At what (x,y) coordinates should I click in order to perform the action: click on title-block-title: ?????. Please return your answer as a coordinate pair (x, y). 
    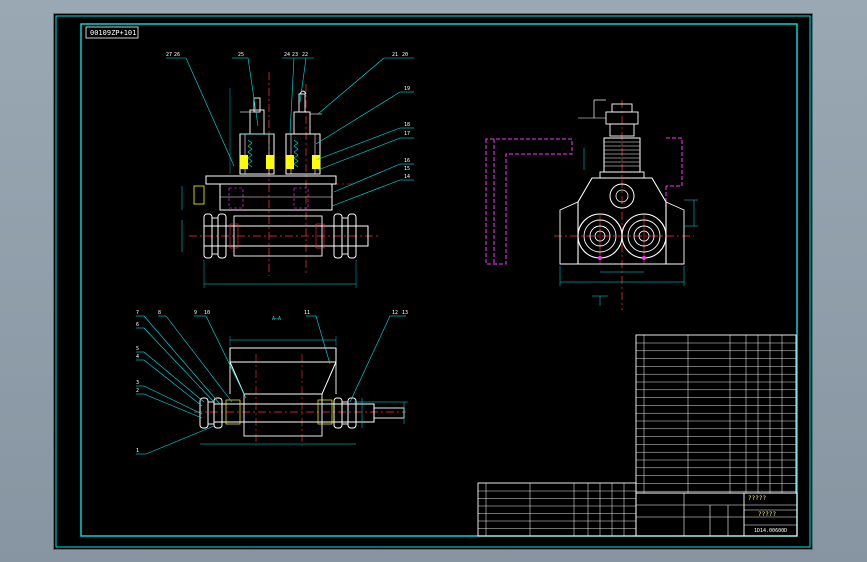
    Looking at the image, I should click on (757, 498).